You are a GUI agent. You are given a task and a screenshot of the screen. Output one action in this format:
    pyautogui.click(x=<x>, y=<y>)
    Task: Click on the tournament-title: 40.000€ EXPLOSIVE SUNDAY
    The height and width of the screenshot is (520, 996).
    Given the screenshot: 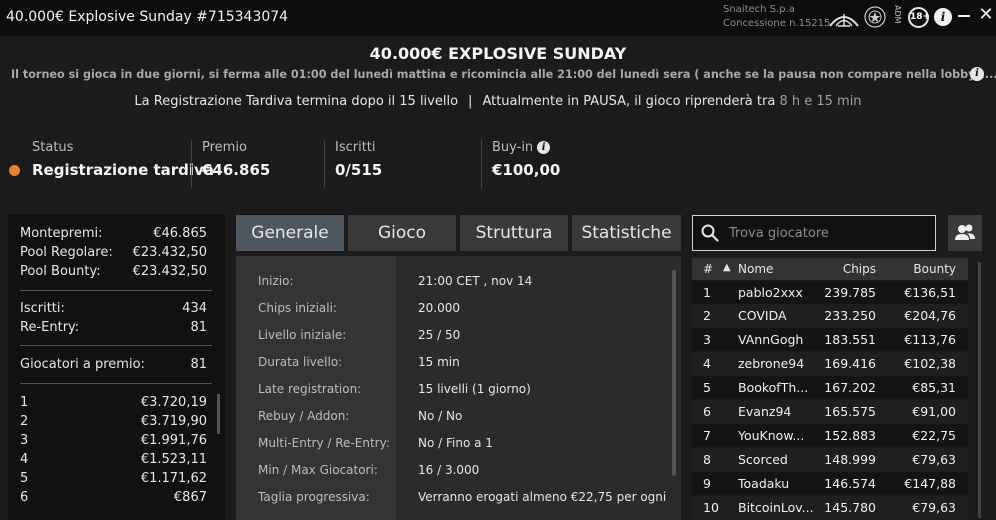 What is the action you would take?
    pyautogui.click(x=498, y=53)
    